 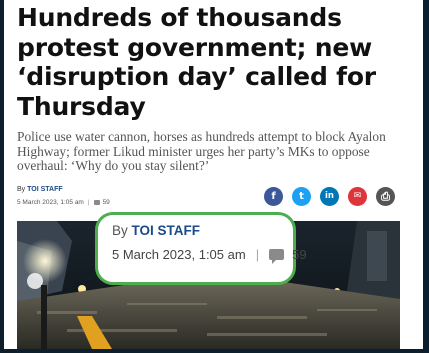 I want to click on byline: By TOI STAFF, so click(x=40, y=190).